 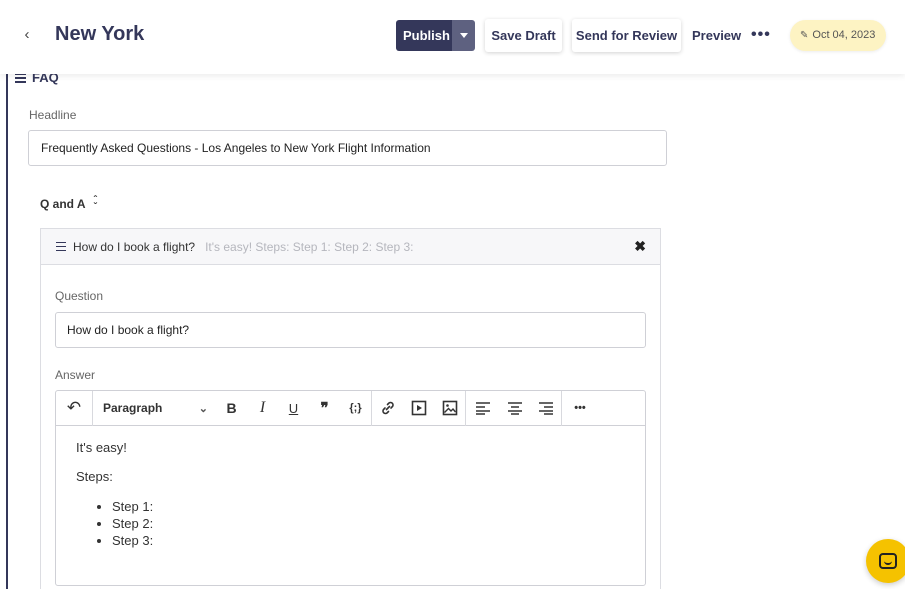 I want to click on paragraph-style-select: Paragraph ⌄, so click(x=154, y=408).